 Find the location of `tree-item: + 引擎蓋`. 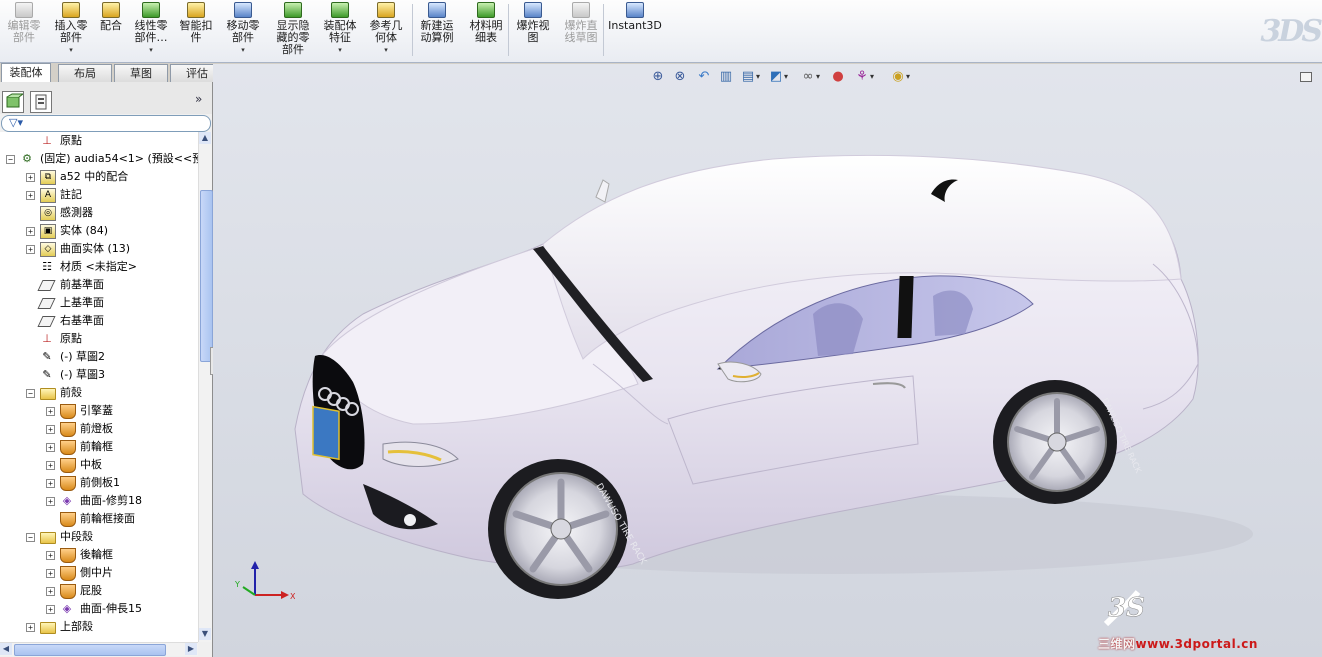

tree-item: + 引擎蓋 is located at coordinates (99, 411).